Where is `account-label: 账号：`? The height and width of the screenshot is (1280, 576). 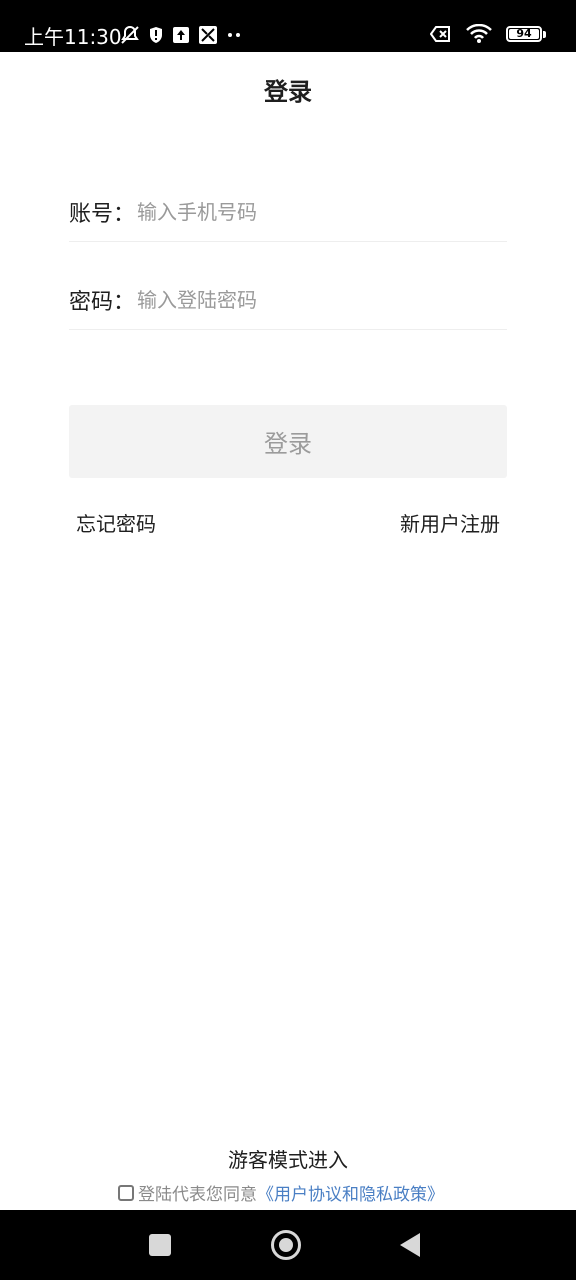 account-label: 账号： is located at coordinates (102, 214).